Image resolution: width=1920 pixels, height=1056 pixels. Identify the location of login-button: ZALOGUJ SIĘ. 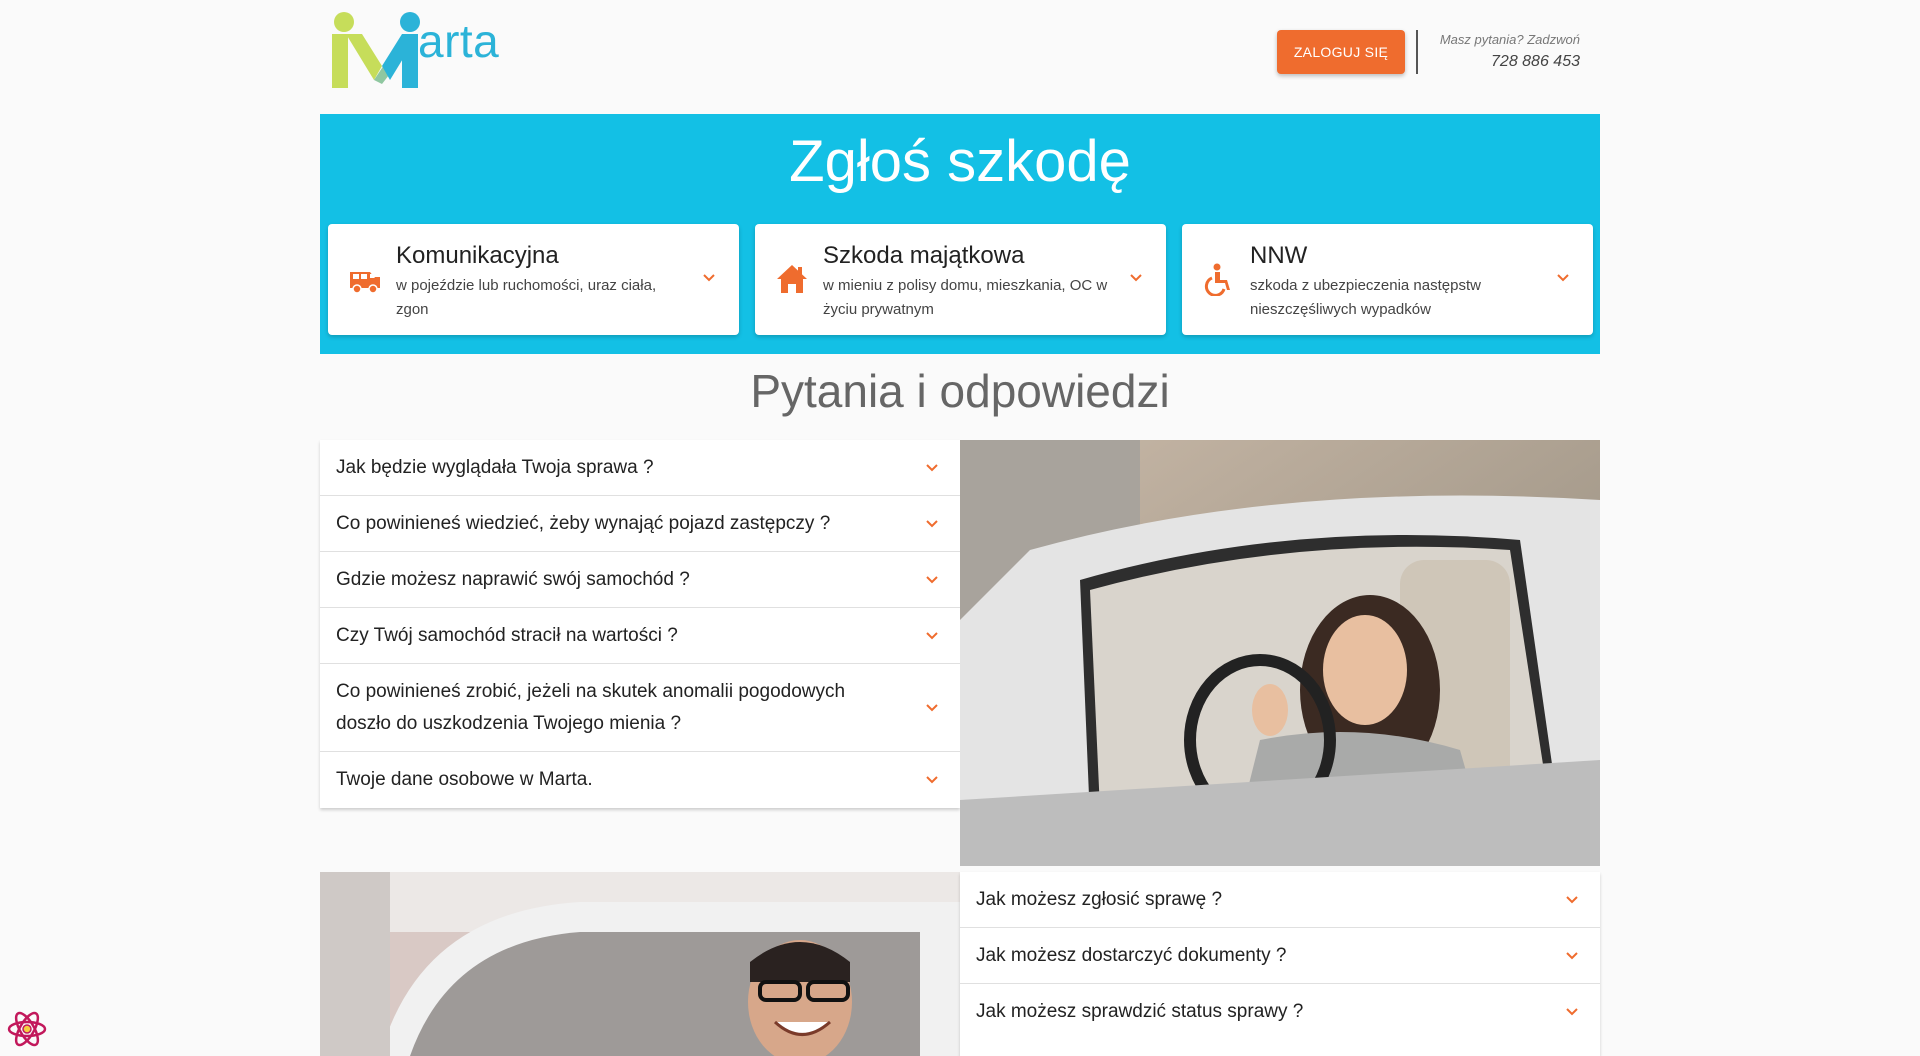
(1341, 52).